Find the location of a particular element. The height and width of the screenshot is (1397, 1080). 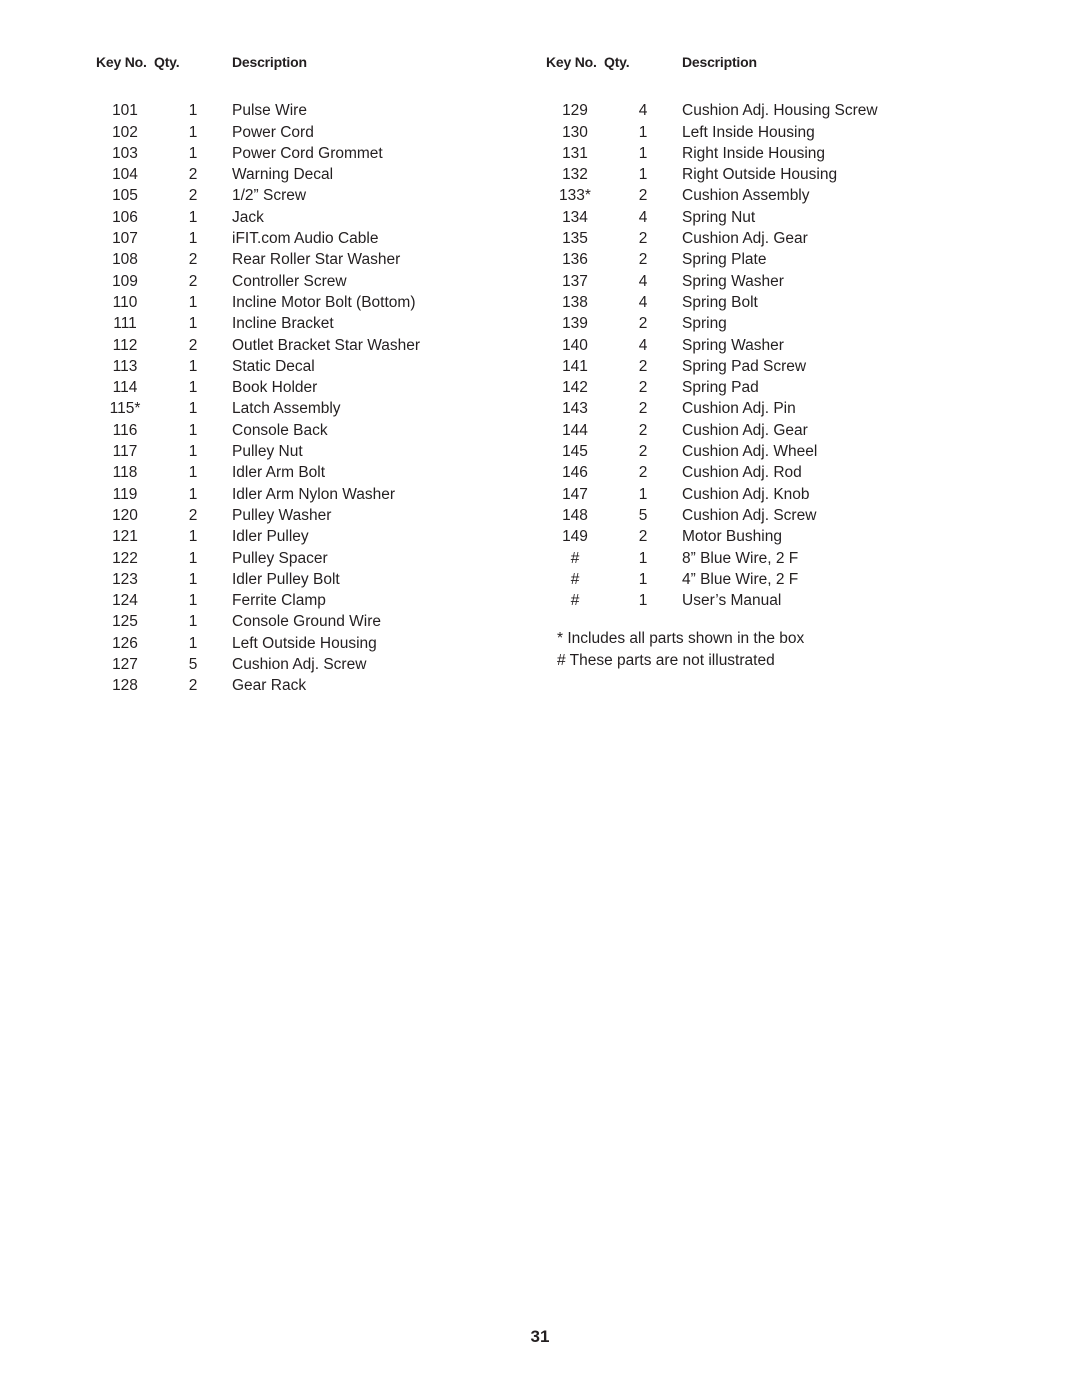

cell-key-no: 135 is located at coordinates (575, 239).